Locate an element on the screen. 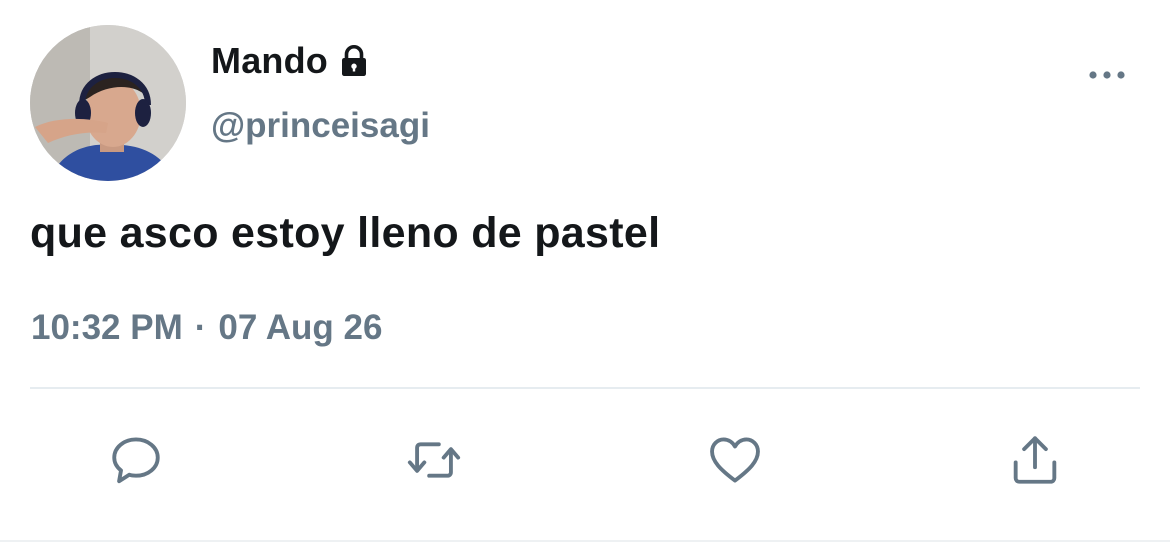  reply-button is located at coordinates (136, 460).